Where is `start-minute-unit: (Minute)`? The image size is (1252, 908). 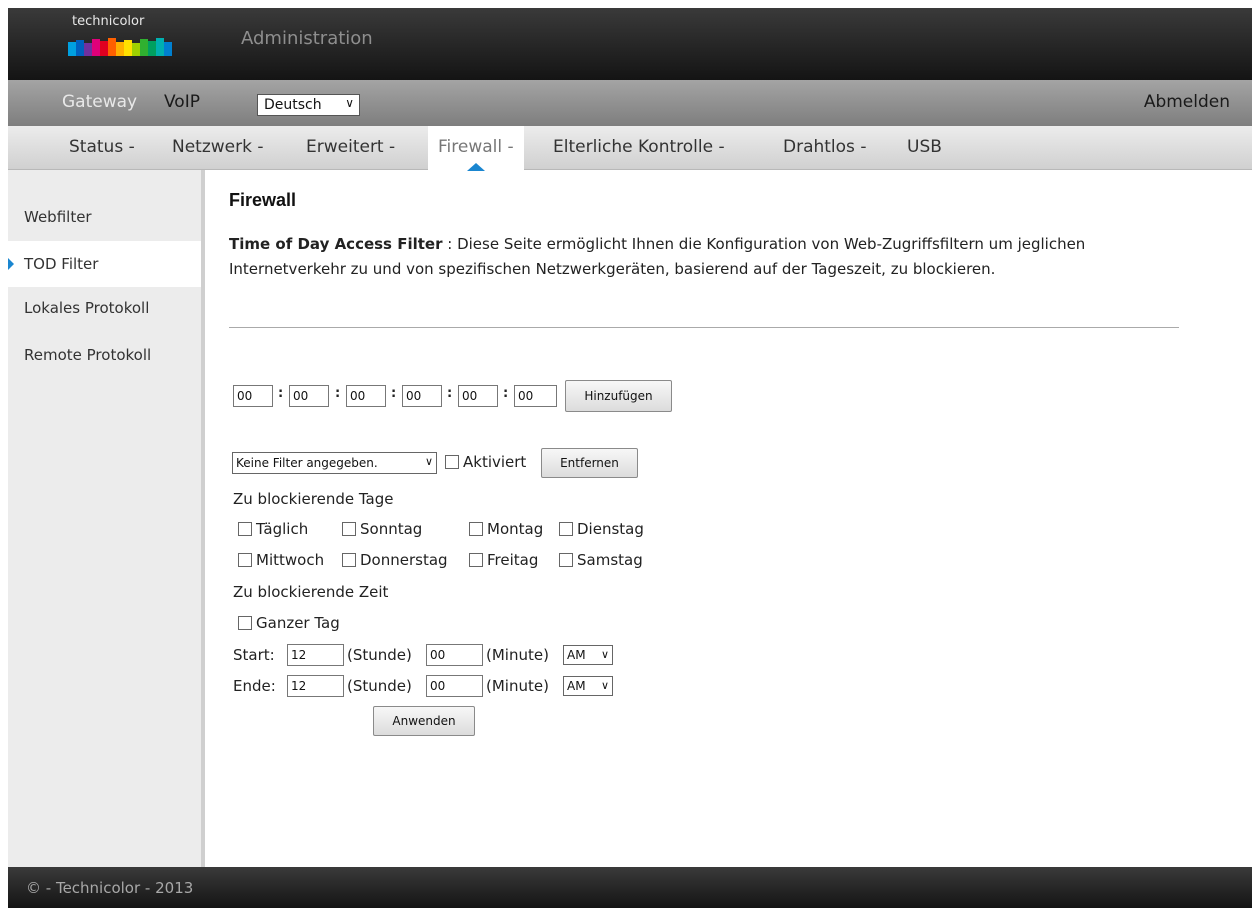 start-minute-unit: (Minute) is located at coordinates (517, 655).